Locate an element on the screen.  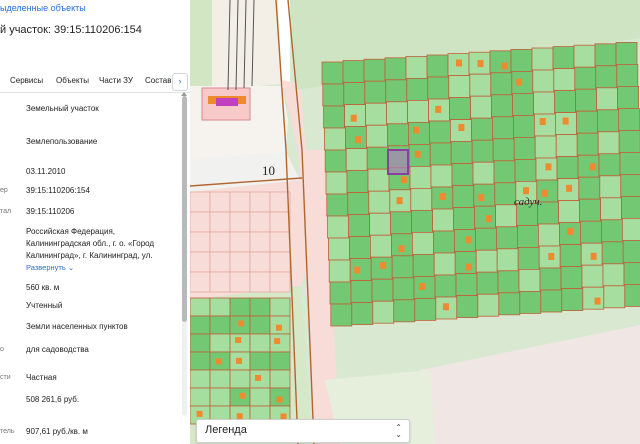
legend-dropdown: Легенда ⌃ ⌄ is located at coordinates (303, 431).